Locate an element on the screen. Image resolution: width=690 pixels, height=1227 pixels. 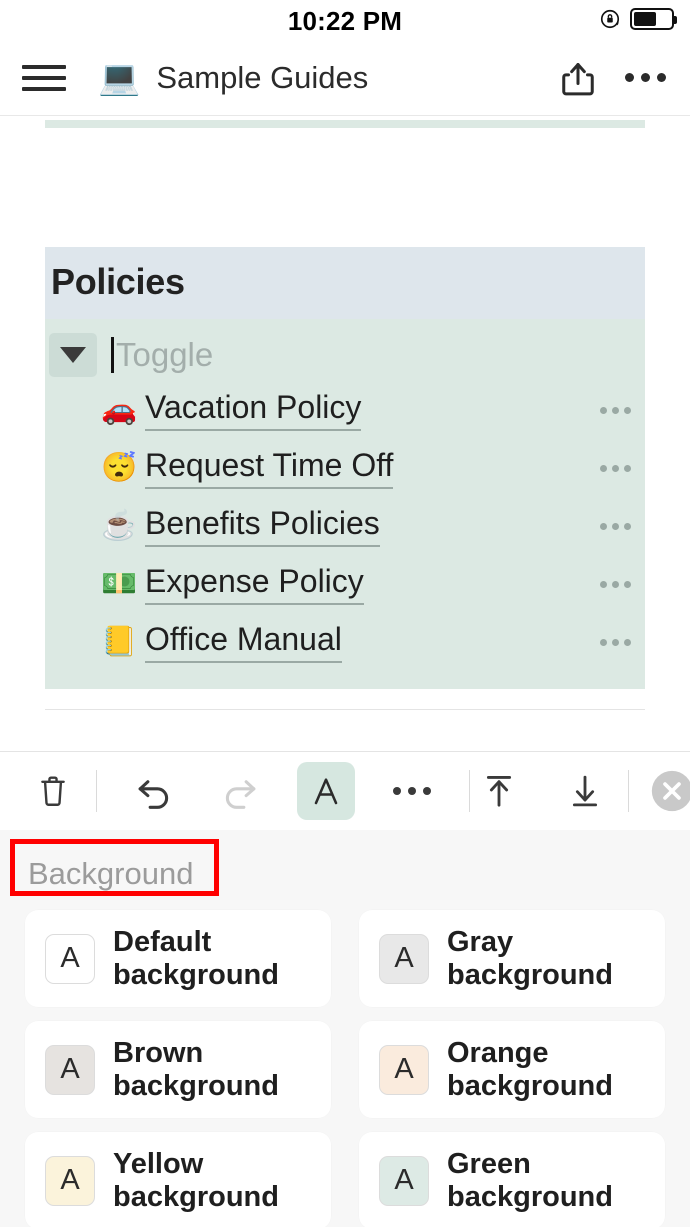
policies-header-block: Policies is located at coordinates (345, 283).